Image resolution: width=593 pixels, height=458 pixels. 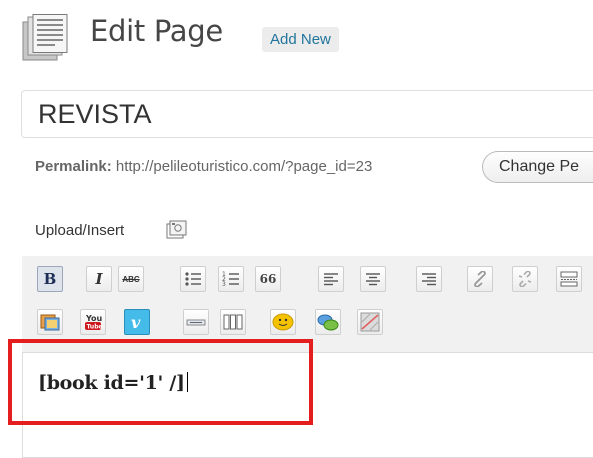 I want to click on align-right-icon, so click(x=429, y=279).